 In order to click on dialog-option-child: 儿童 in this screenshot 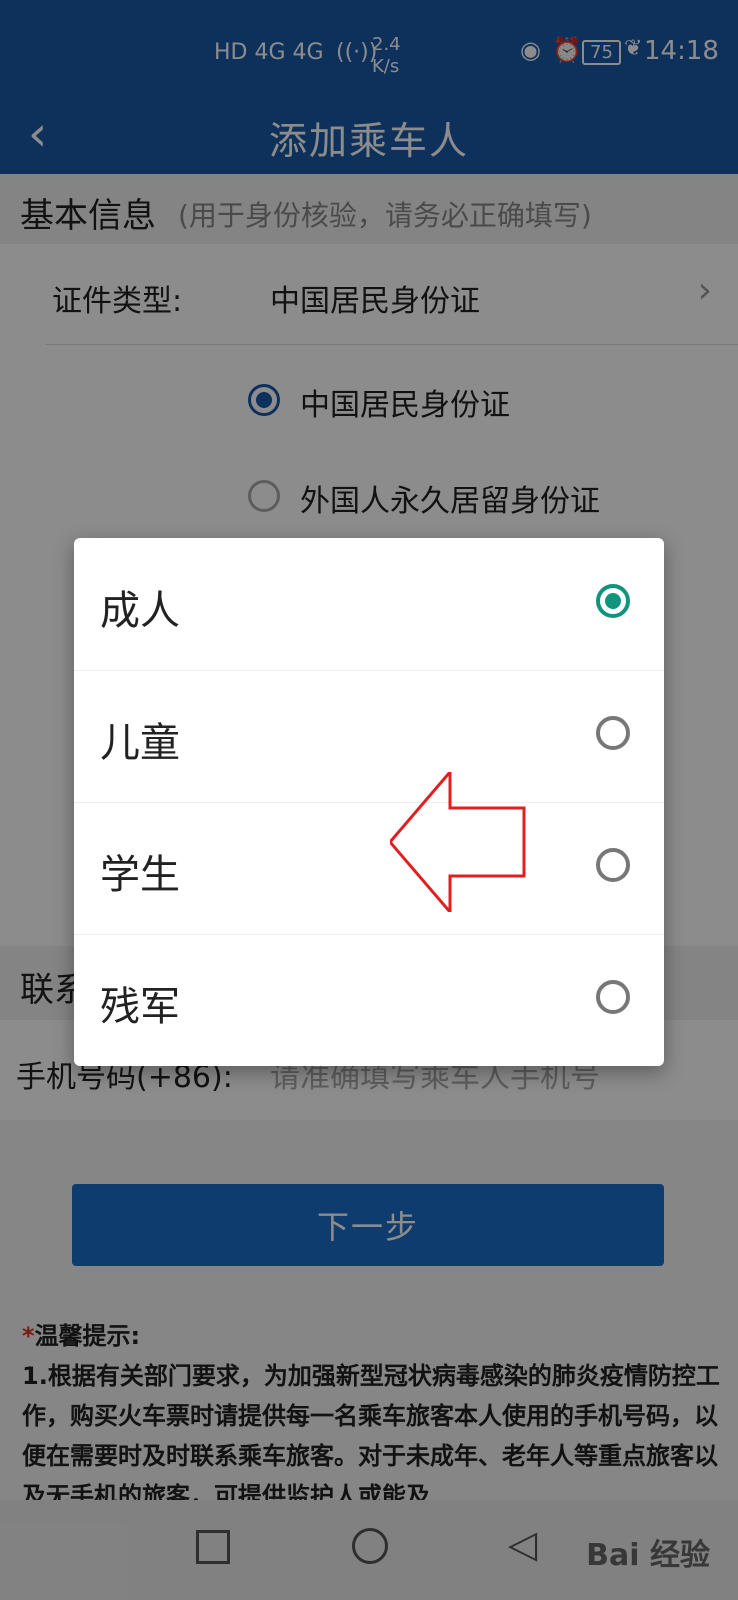, I will do `click(369, 736)`.